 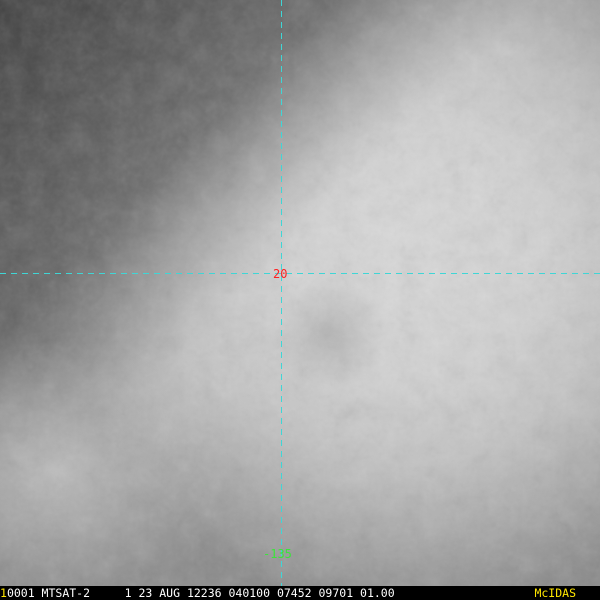 What do you see at coordinates (555, 593) in the screenshot?
I see `mcidas-brand: McIDAS` at bounding box center [555, 593].